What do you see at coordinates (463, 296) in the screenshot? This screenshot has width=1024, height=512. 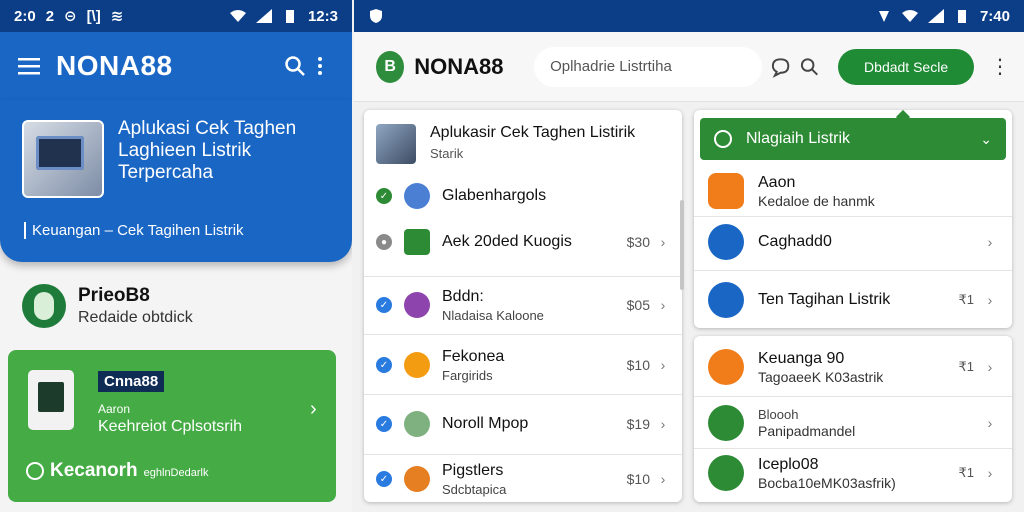 I see `list-item-label: Bddn:` at bounding box center [463, 296].